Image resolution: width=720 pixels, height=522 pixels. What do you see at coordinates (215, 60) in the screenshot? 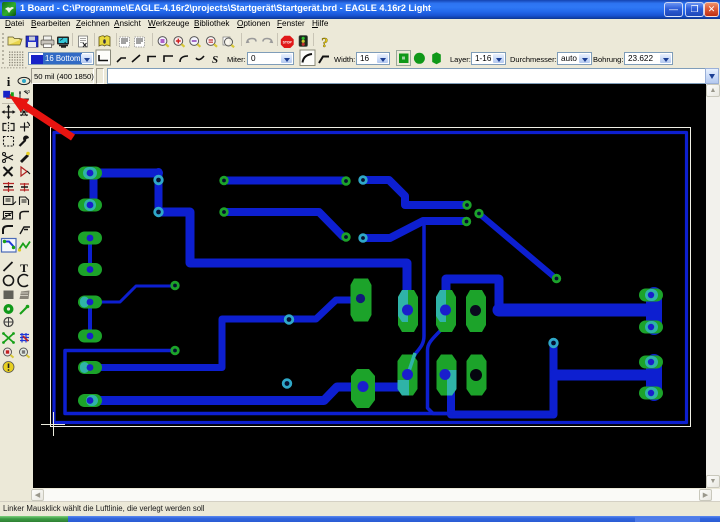
I see `svg-text: S` at bounding box center [215, 60].